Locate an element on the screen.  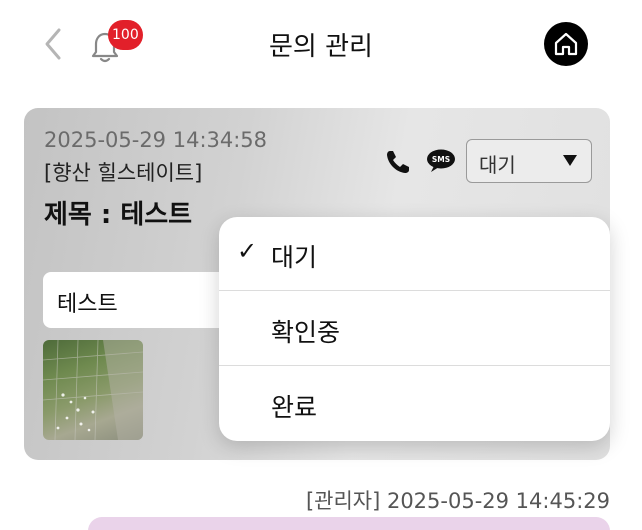
status-select-value: 대기 is located at coordinates (497, 165).